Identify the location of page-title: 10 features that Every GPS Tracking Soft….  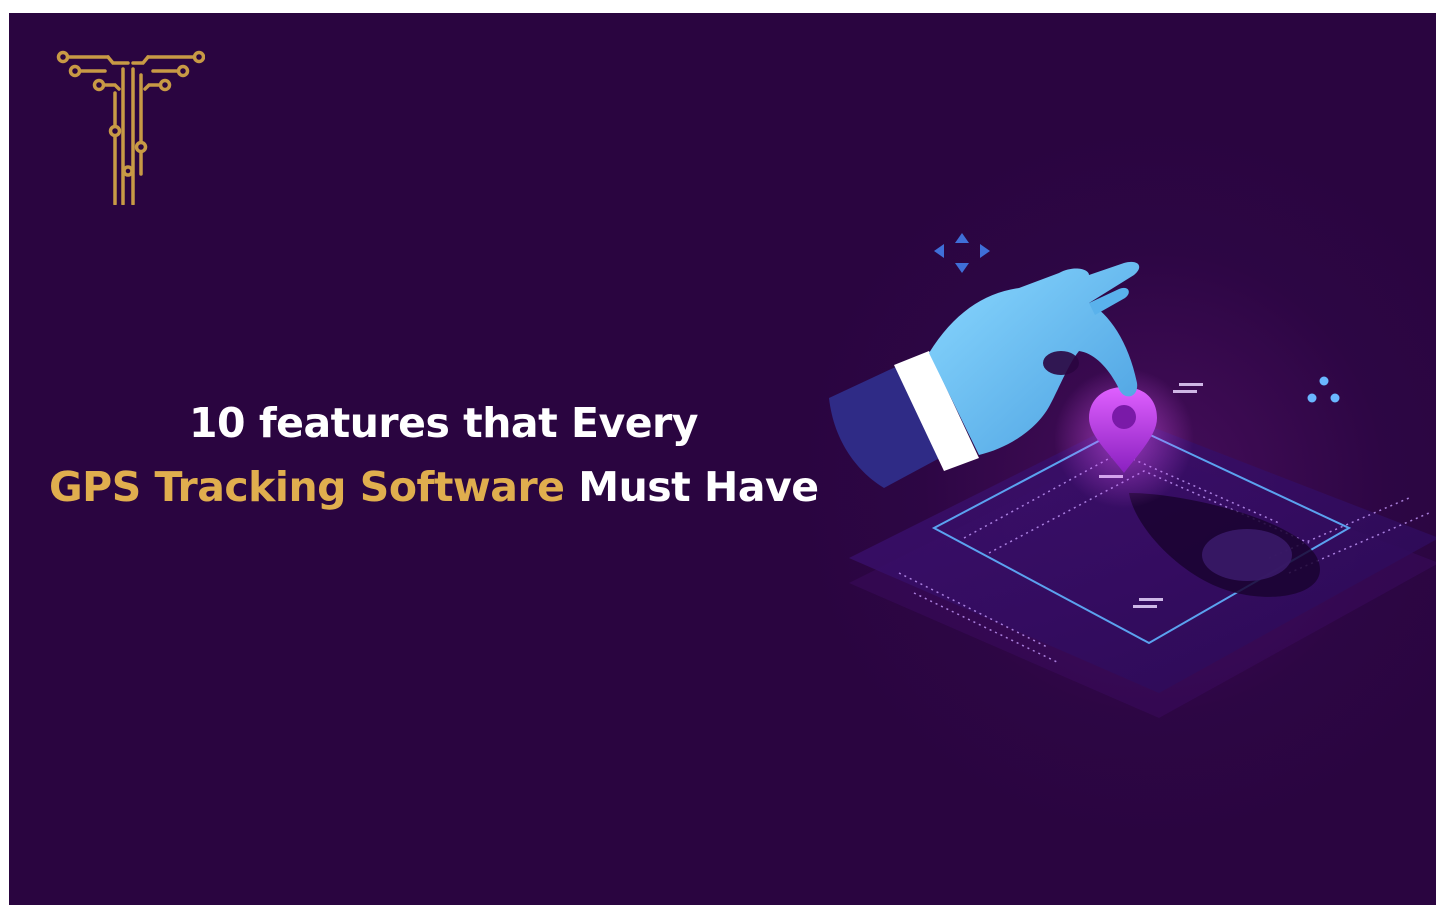
(459, 455).